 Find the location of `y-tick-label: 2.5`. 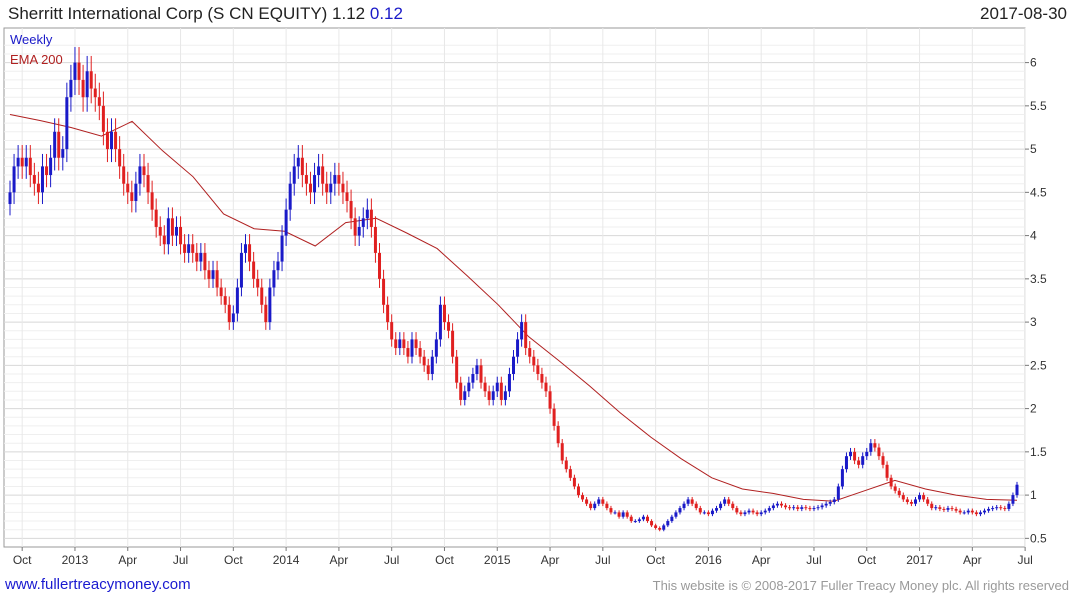

y-tick-label: 2.5 is located at coordinates (1038, 365).